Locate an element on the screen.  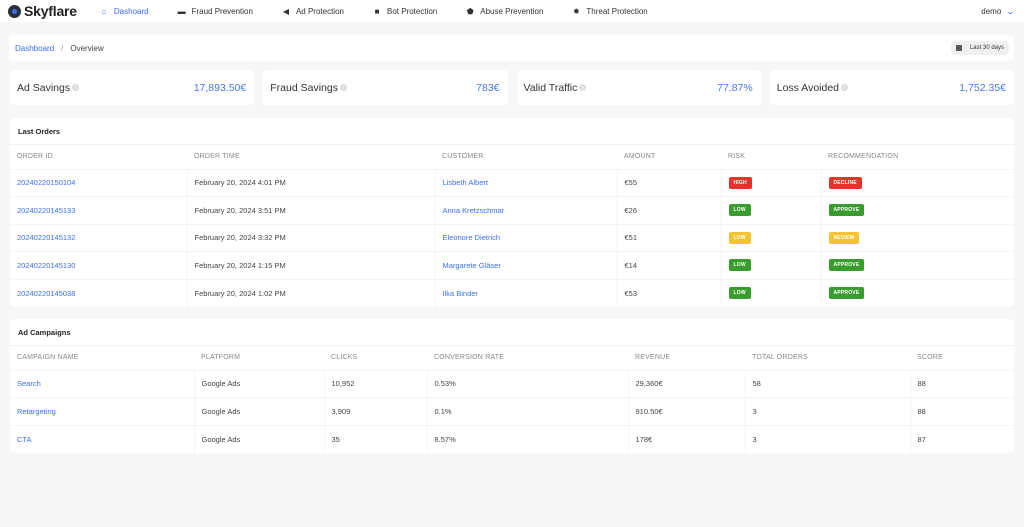
customer-link: Eleonore Dietrich is located at coordinates (472, 237).